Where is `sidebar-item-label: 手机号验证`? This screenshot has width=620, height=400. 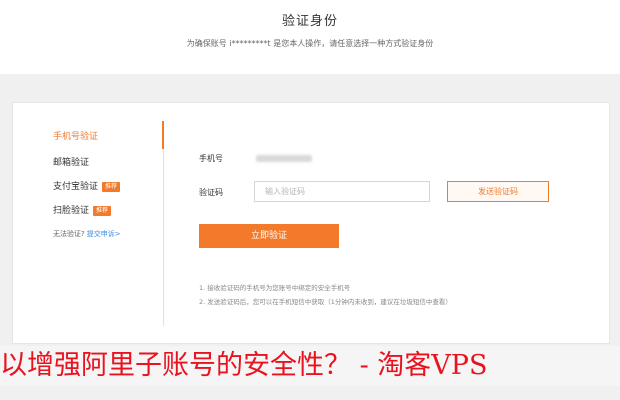
sidebar-item-label: 手机号验证 is located at coordinates (76, 137).